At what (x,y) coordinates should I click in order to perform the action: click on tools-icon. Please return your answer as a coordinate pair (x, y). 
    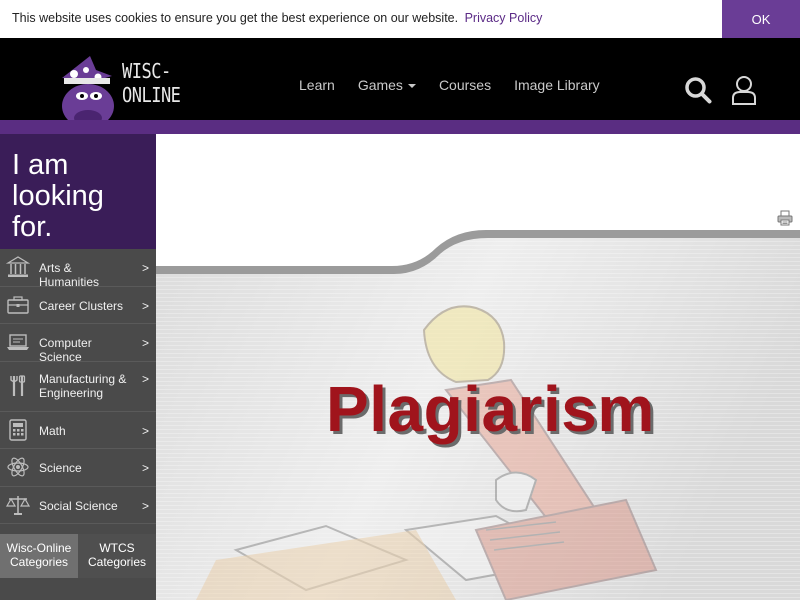
    Looking at the image, I should click on (18, 385).